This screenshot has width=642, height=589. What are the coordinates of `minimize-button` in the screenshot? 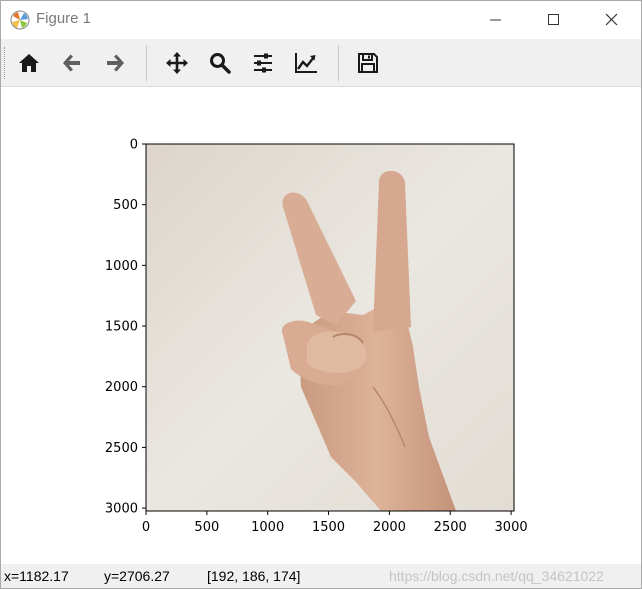 It's located at (496, 20).